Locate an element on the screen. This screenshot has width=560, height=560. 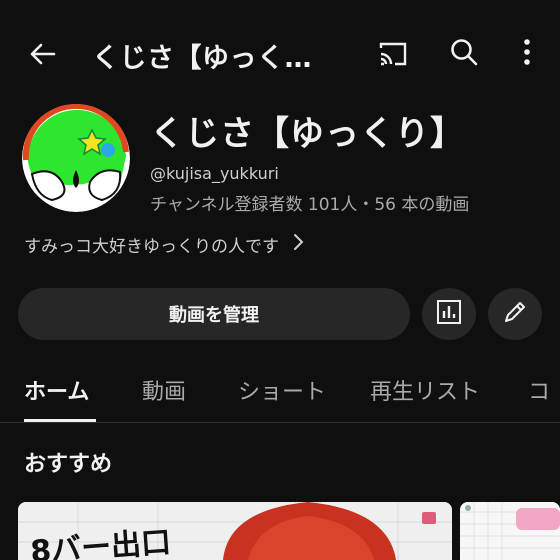
channel-stats: チャンネル登録者数 101人・56 本の動画 is located at coordinates (310, 205).